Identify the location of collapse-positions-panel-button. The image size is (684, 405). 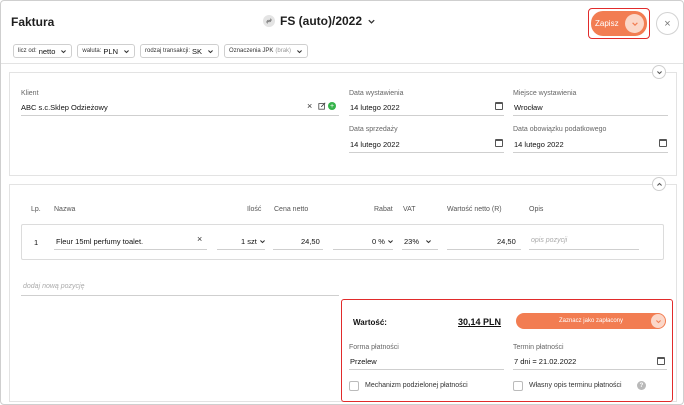
(659, 184).